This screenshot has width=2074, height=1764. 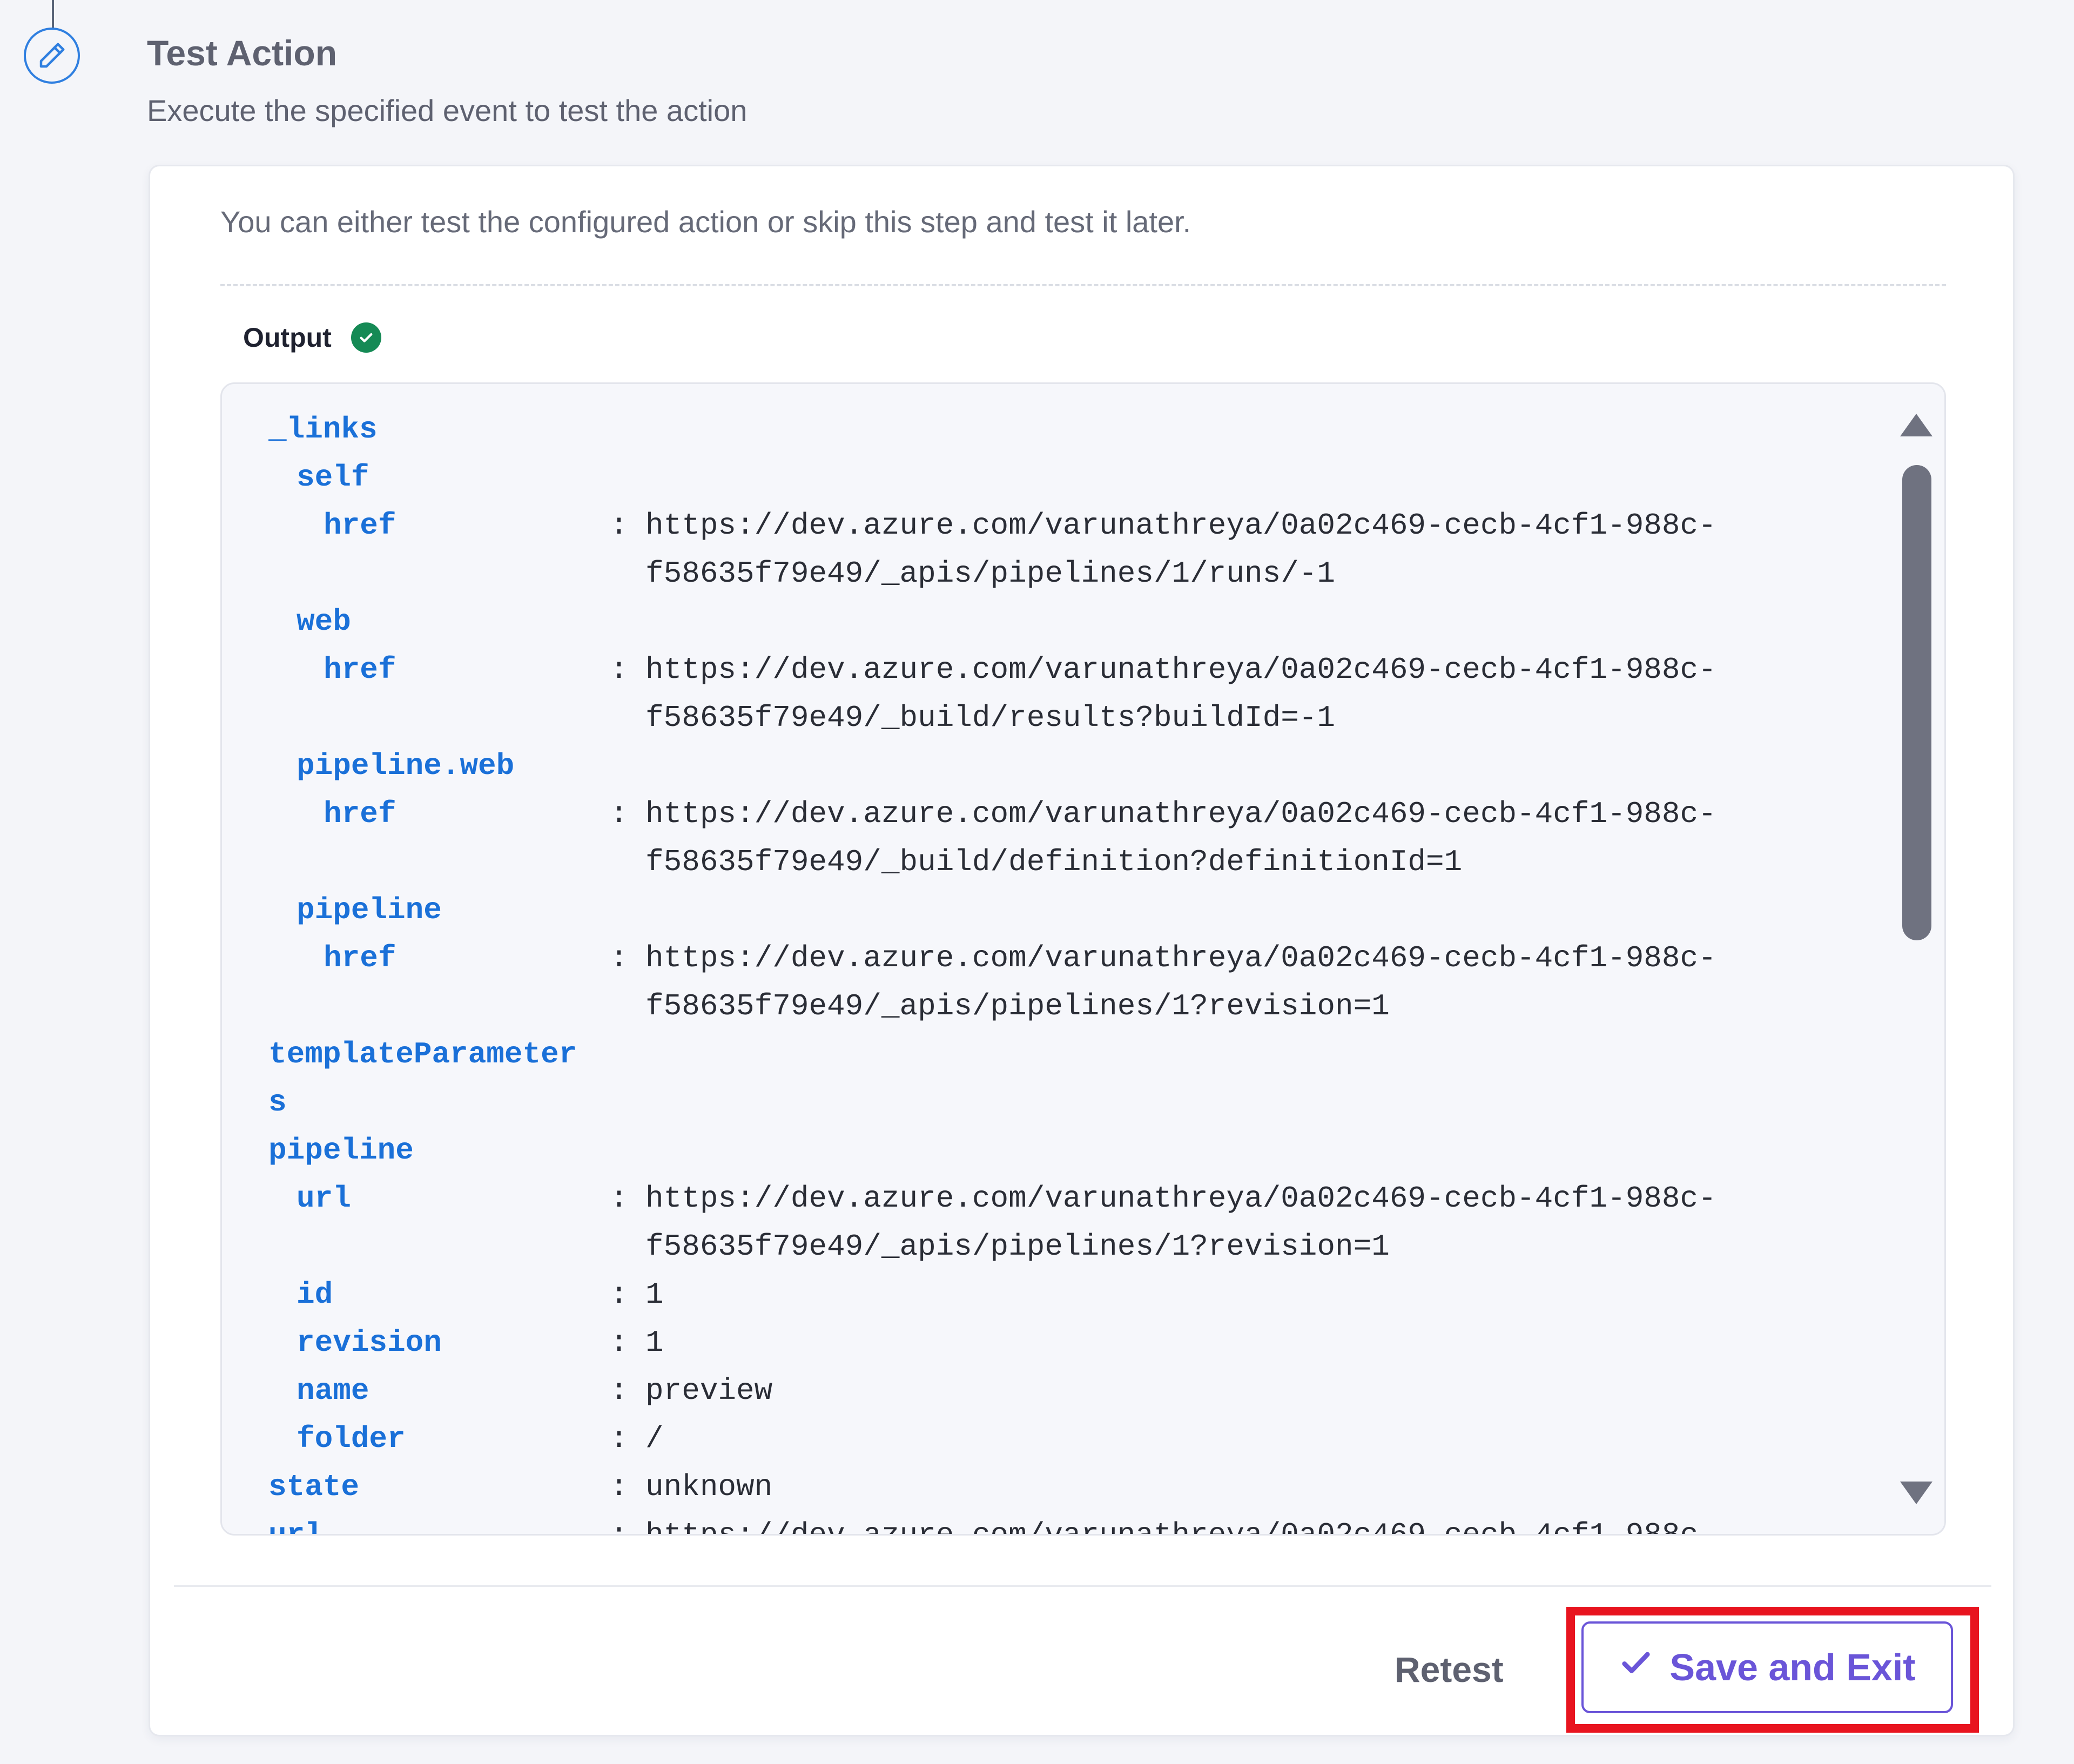 I want to click on output-row: state: unknown, so click(x=1057, y=1487).